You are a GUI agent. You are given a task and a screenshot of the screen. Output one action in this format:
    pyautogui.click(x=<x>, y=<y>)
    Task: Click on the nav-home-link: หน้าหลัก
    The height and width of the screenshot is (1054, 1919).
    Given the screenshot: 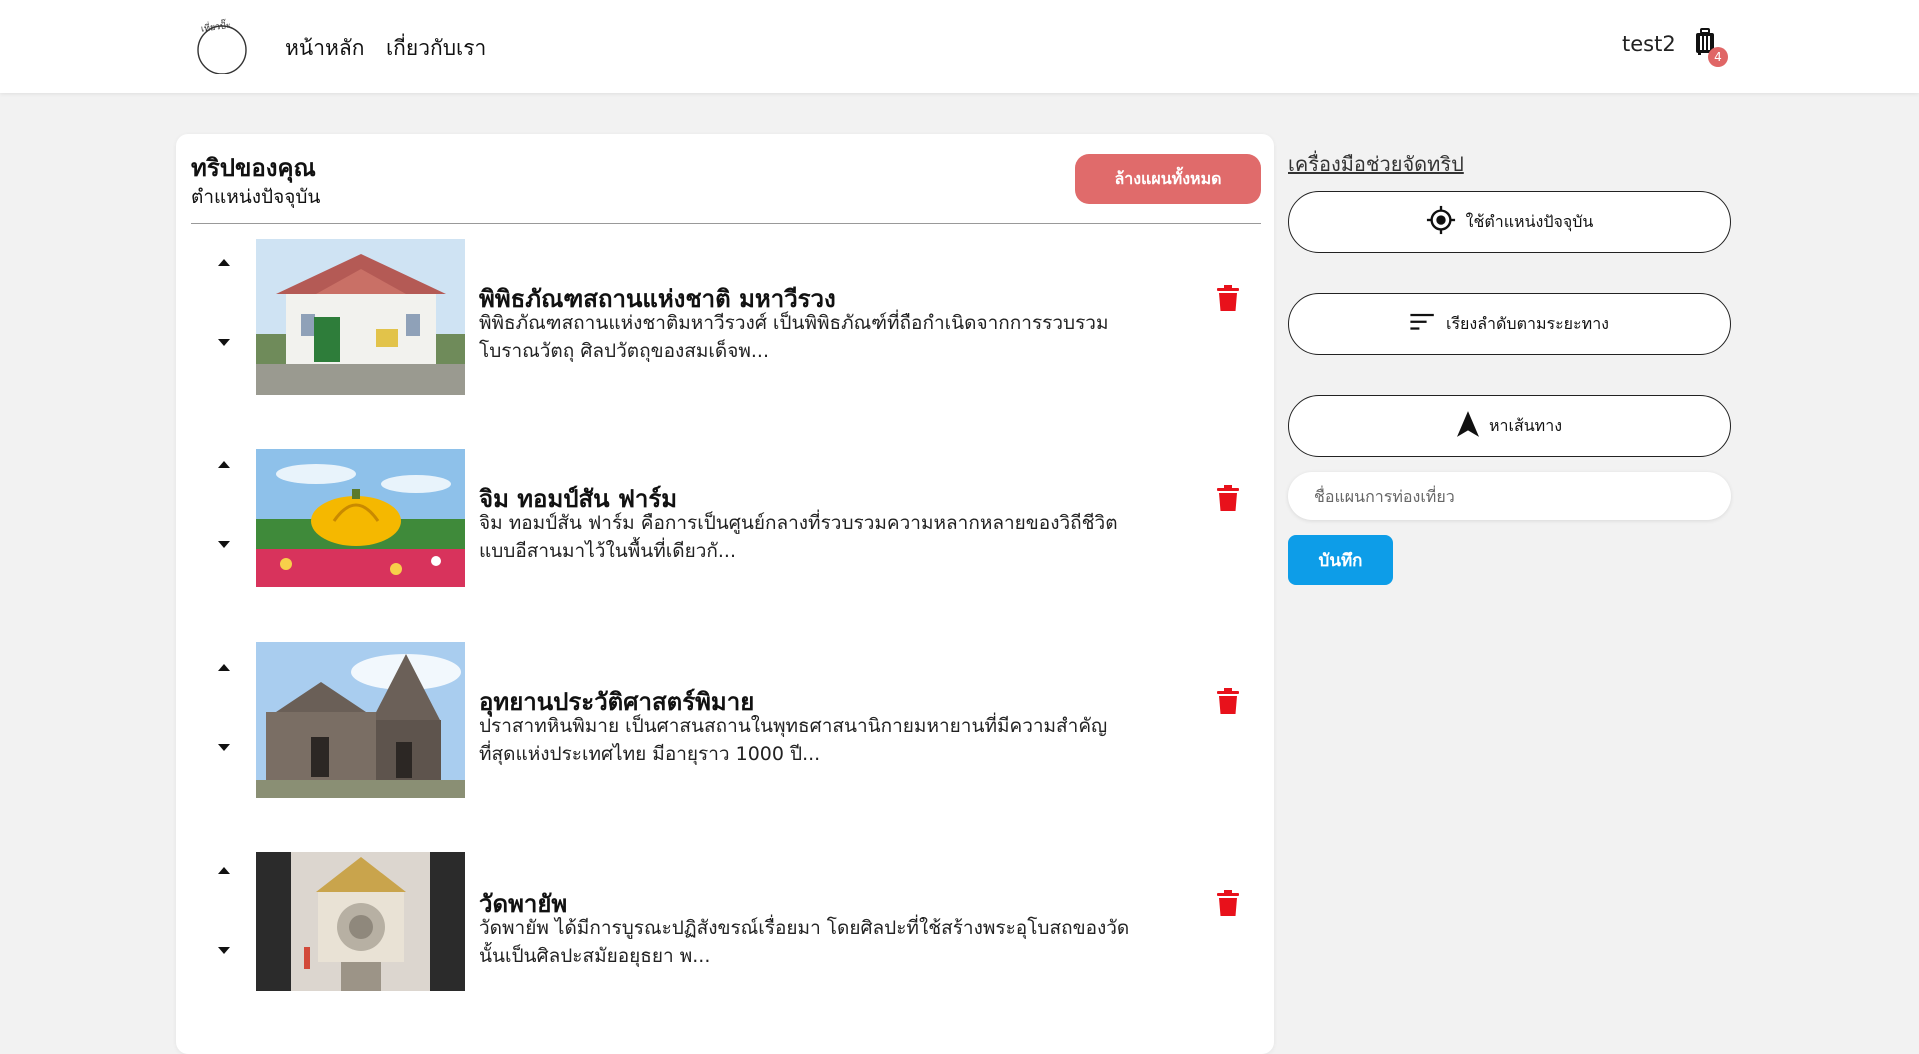 What is the action you would take?
    pyautogui.click(x=324, y=48)
    